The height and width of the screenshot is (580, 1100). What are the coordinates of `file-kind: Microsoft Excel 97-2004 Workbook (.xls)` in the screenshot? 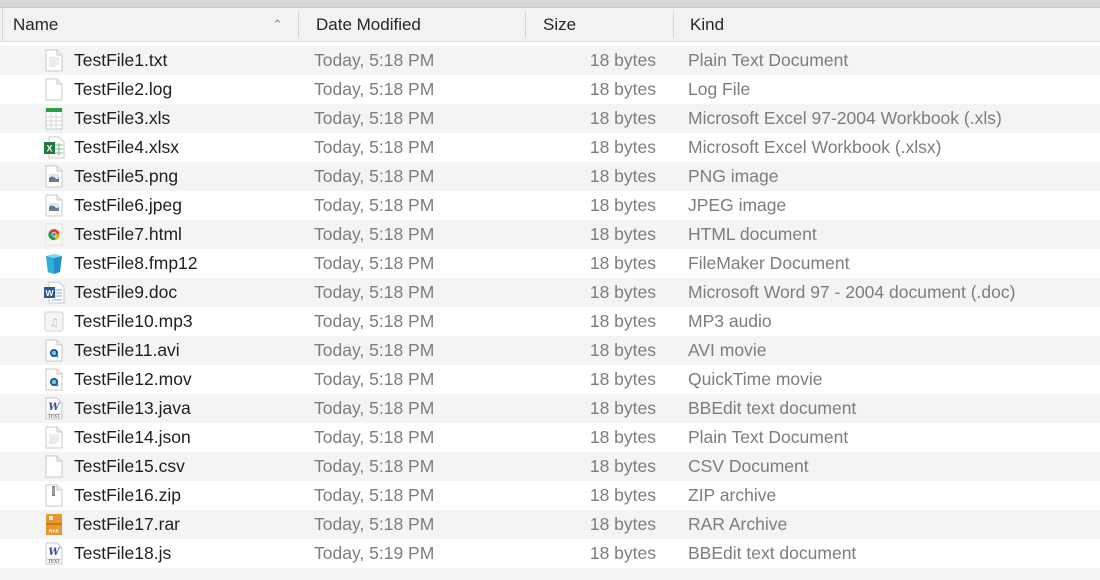 It's located at (845, 118).